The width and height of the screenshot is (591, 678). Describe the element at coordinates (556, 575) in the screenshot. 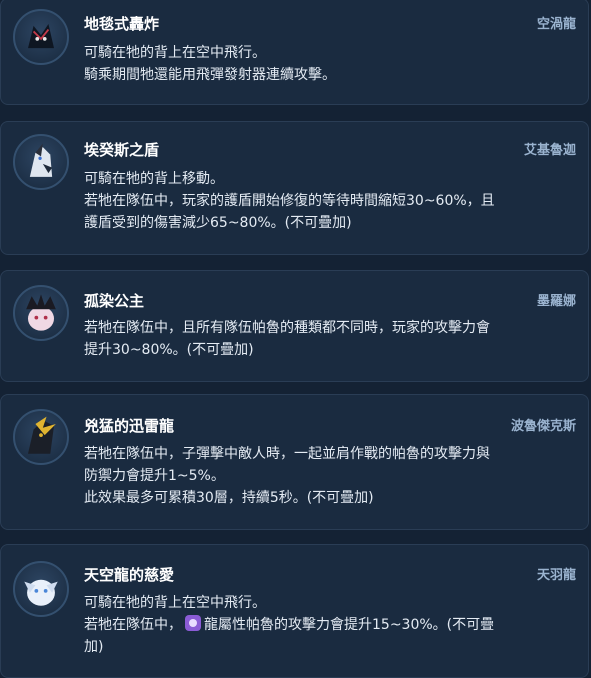

I see `pal-name: 天羽龍` at that location.